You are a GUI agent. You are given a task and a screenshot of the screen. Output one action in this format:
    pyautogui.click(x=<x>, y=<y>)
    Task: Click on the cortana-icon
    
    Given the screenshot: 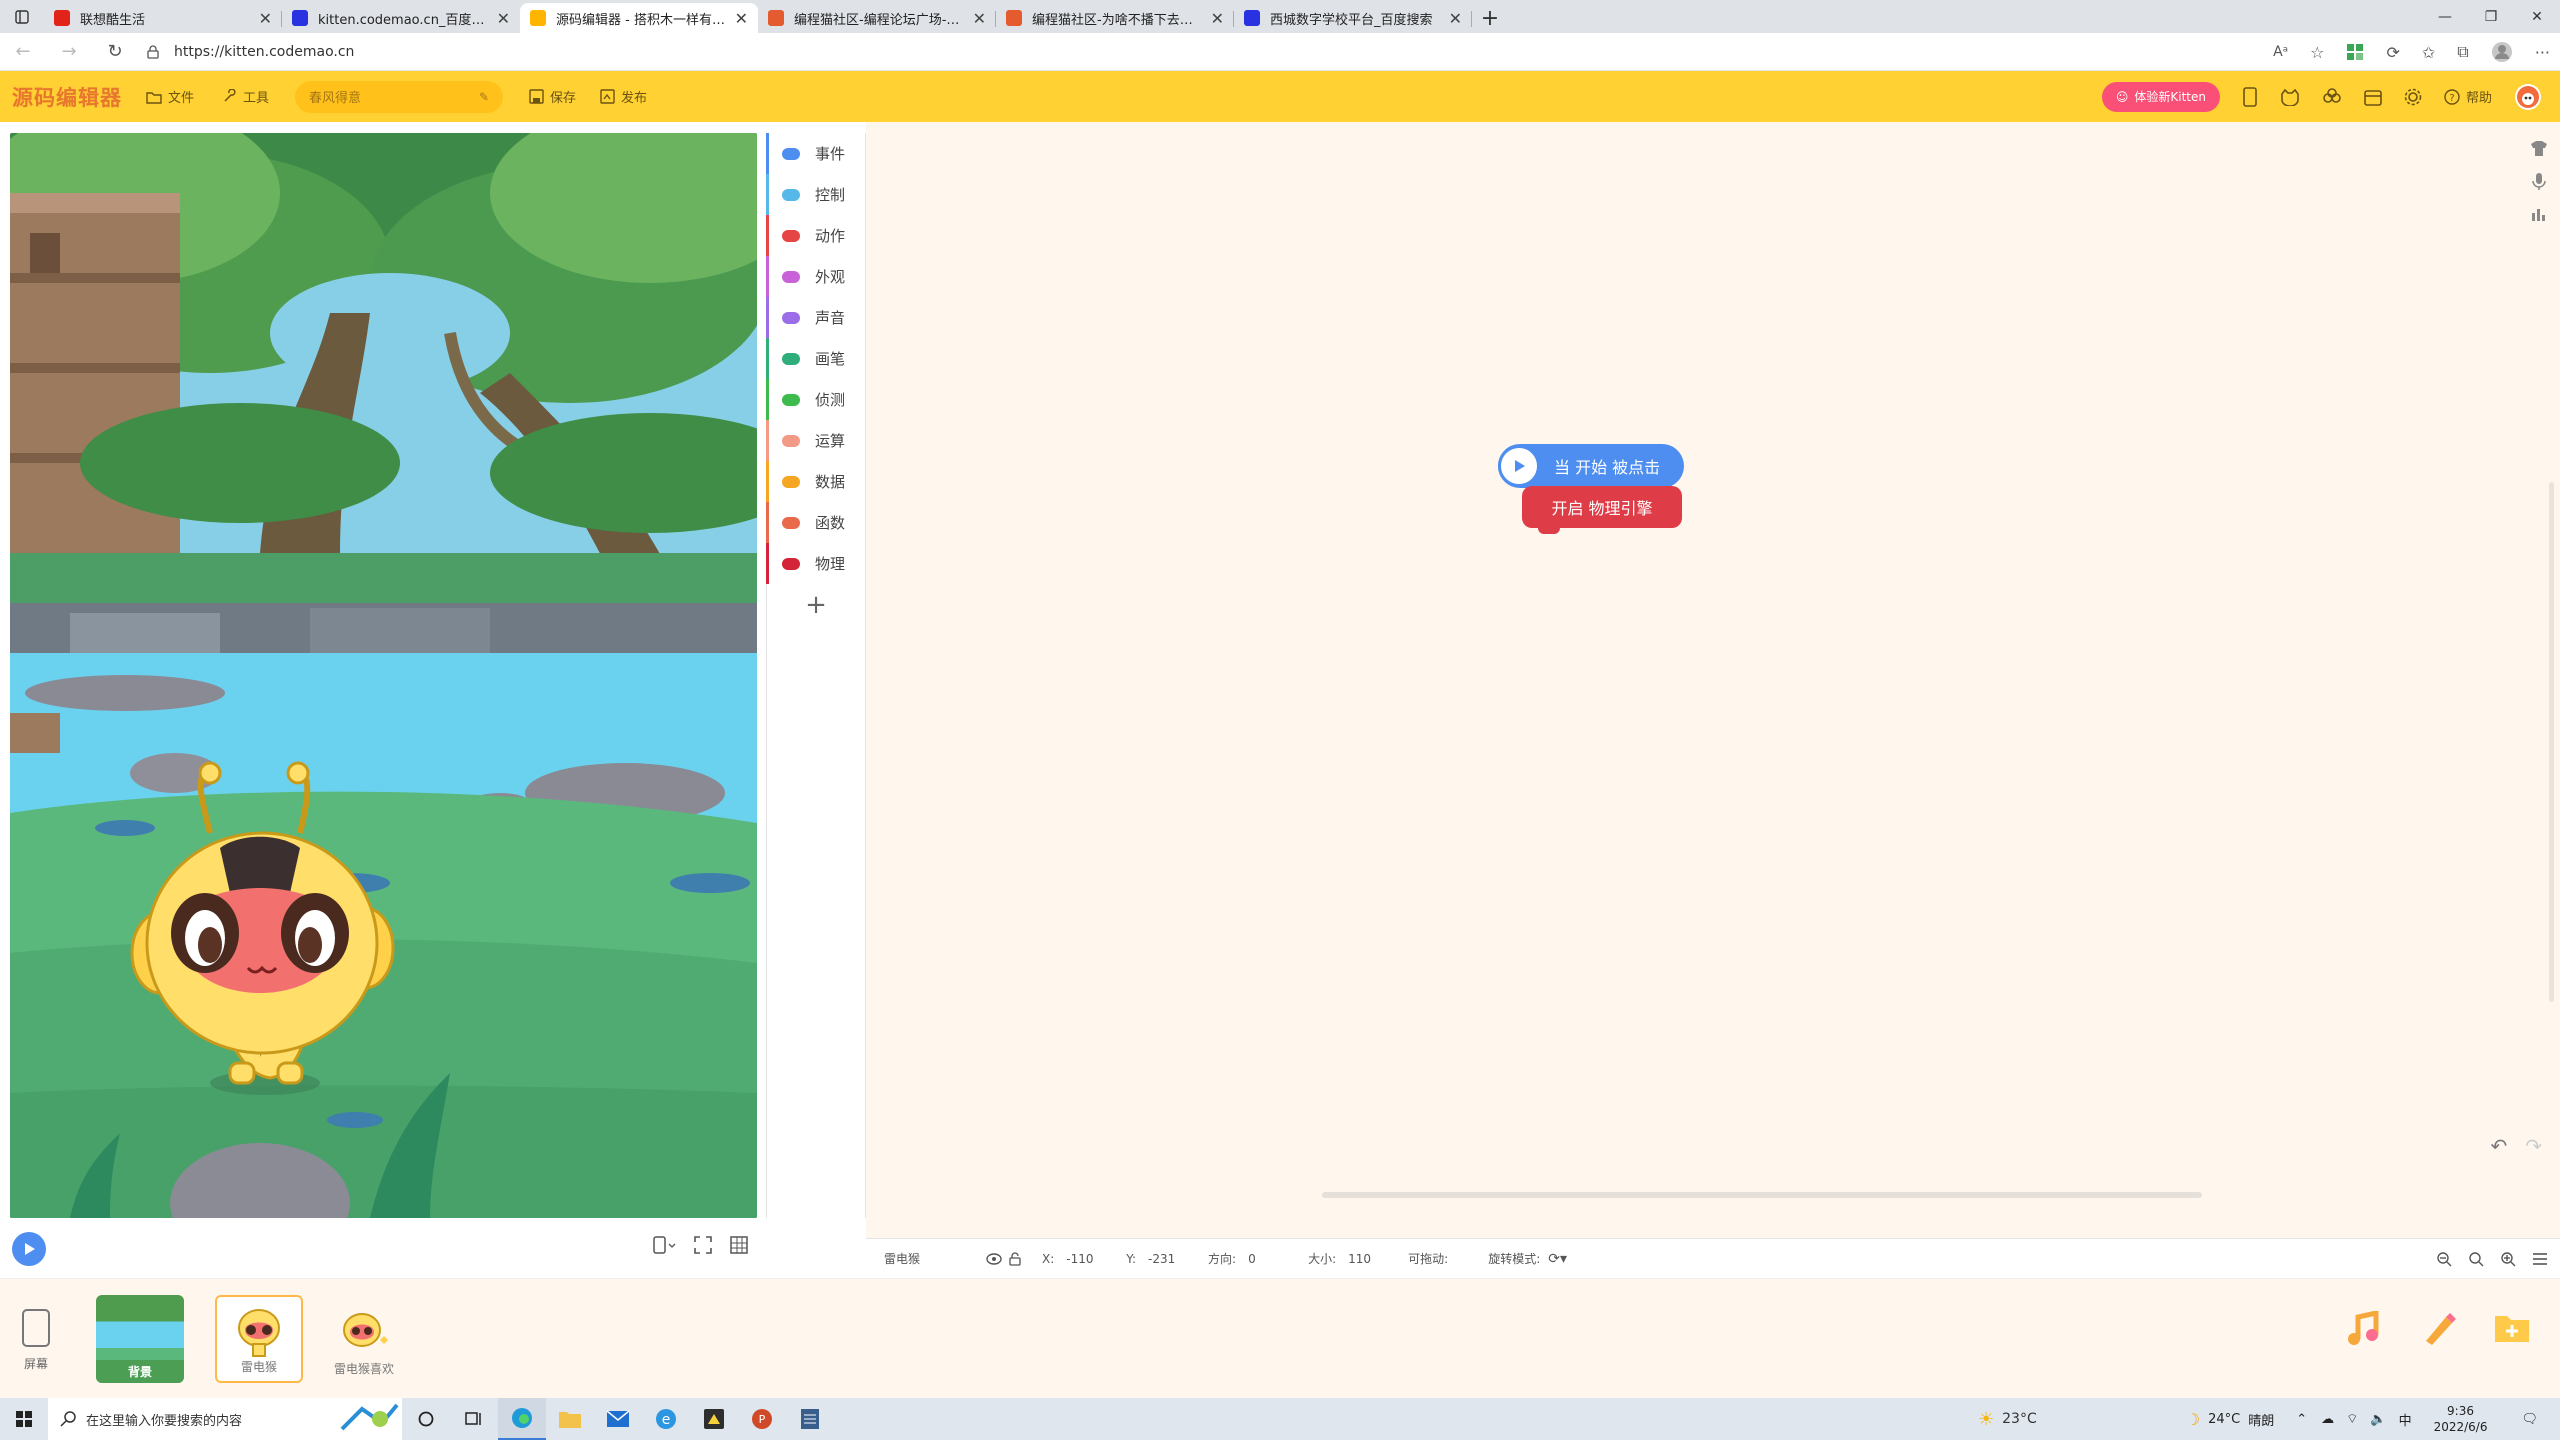 What is the action you would take?
    pyautogui.click(x=426, y=1419)
    